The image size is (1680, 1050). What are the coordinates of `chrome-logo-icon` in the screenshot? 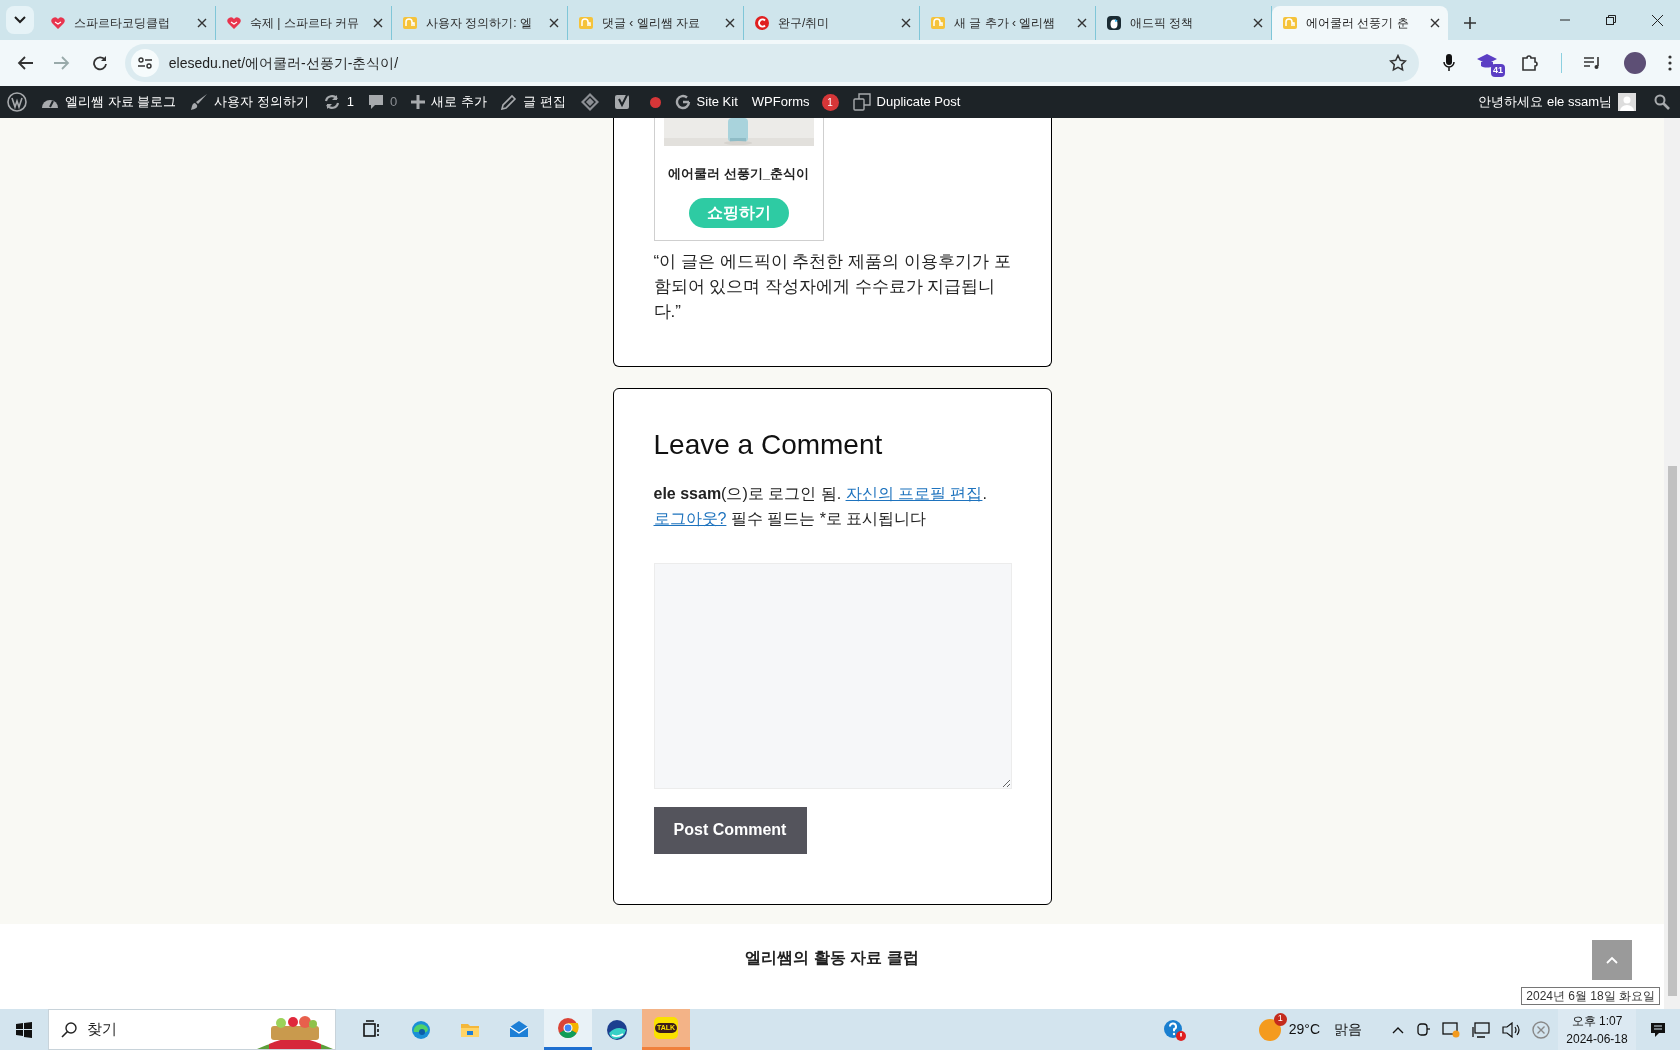 It's located at (568, 1028).